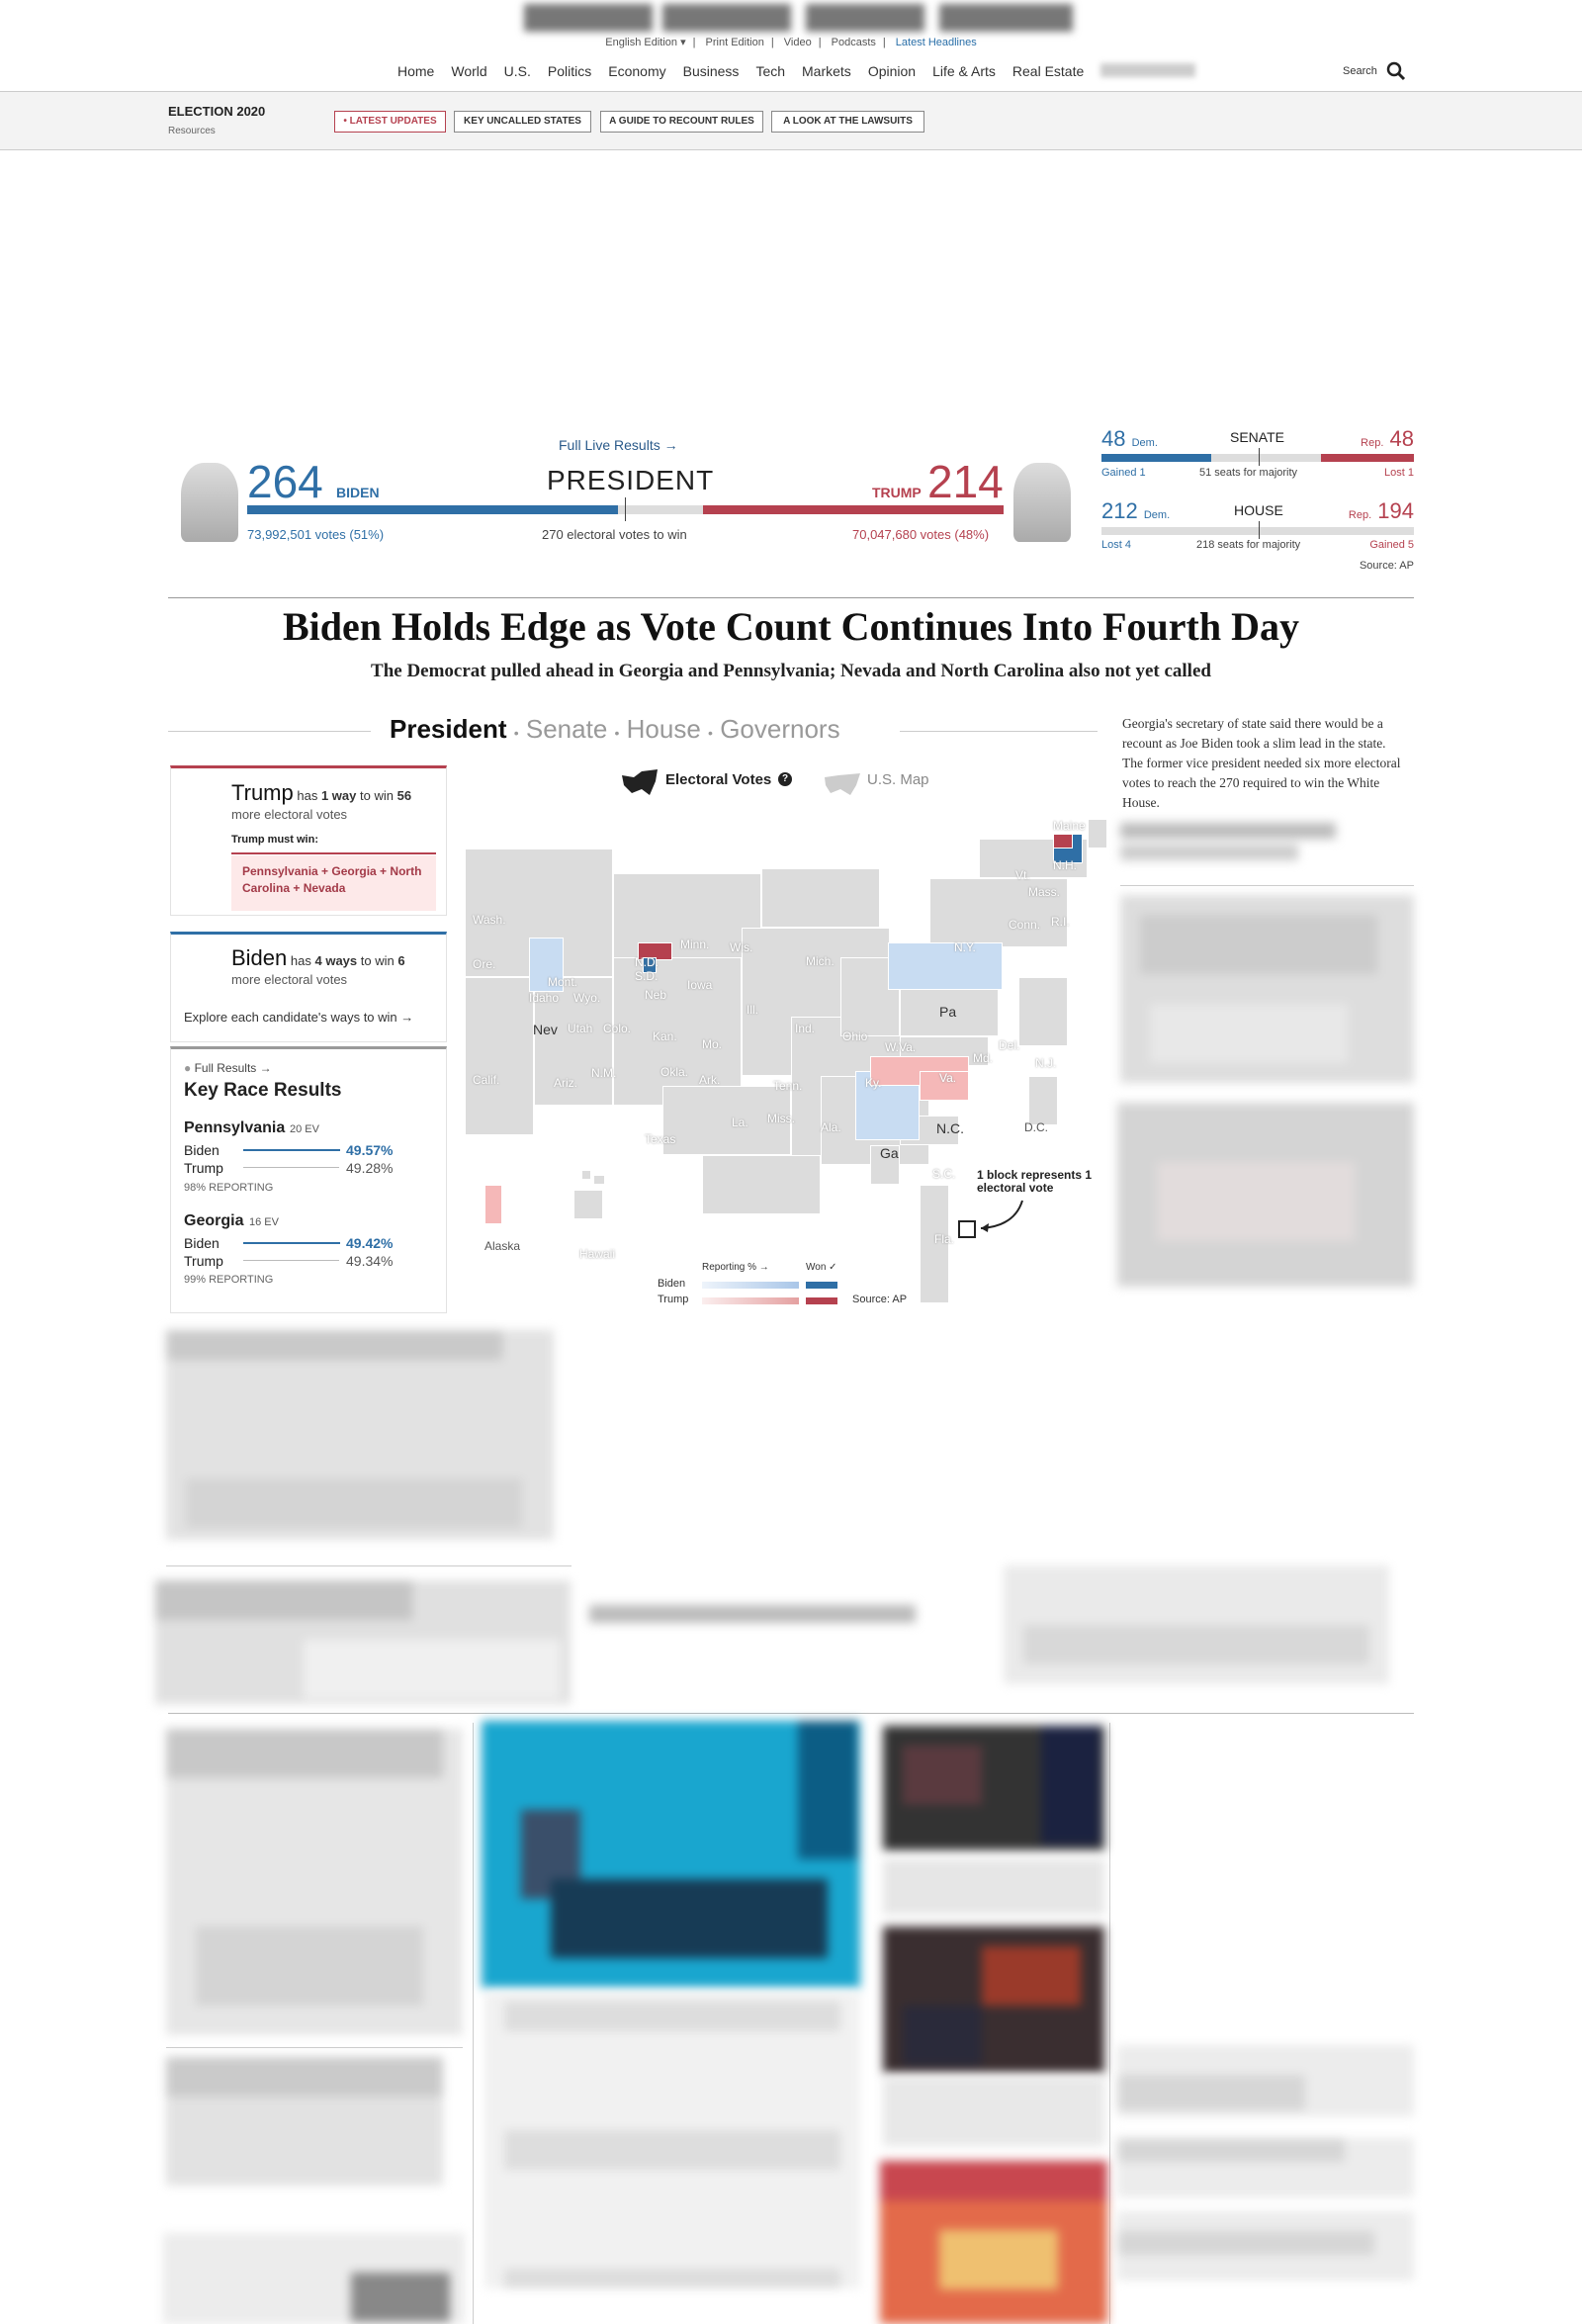 The image size is (1582, 2324). I want to click on race-state: Georgia, so click(213, 1221).